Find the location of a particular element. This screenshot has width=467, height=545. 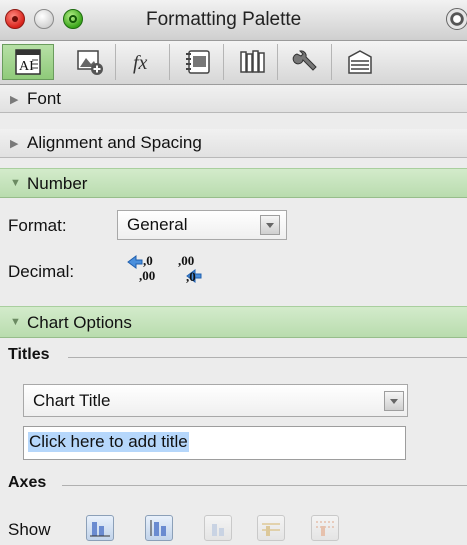

tab-text-formatting: AI is located at coordinates (28, 62).